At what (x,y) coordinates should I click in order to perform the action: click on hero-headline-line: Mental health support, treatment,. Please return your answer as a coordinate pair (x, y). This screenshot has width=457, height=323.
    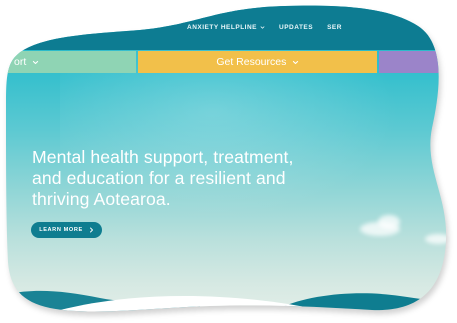
    Looking at the image, I should click on (163, 157).